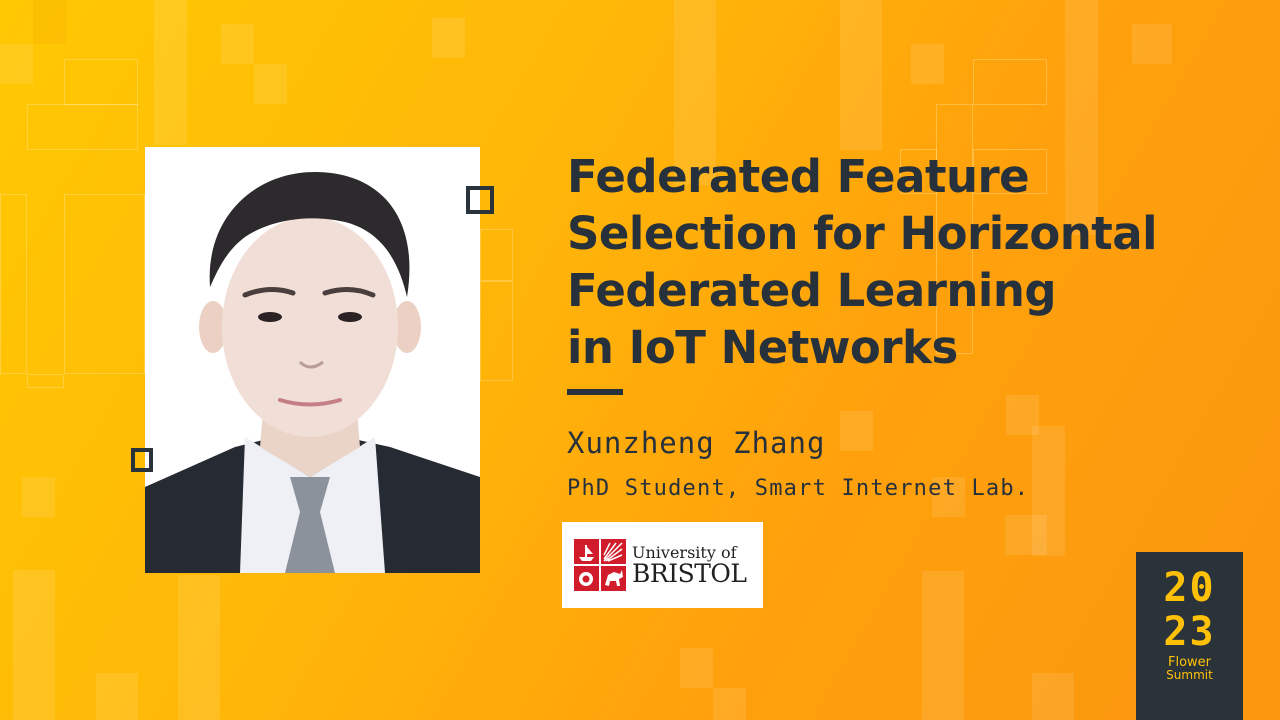 This screenshot has height=720, width=1280. Describe the element at coordinates (1189, 675) in the screenshot. I see `event-name-line2: Summit` at that location.